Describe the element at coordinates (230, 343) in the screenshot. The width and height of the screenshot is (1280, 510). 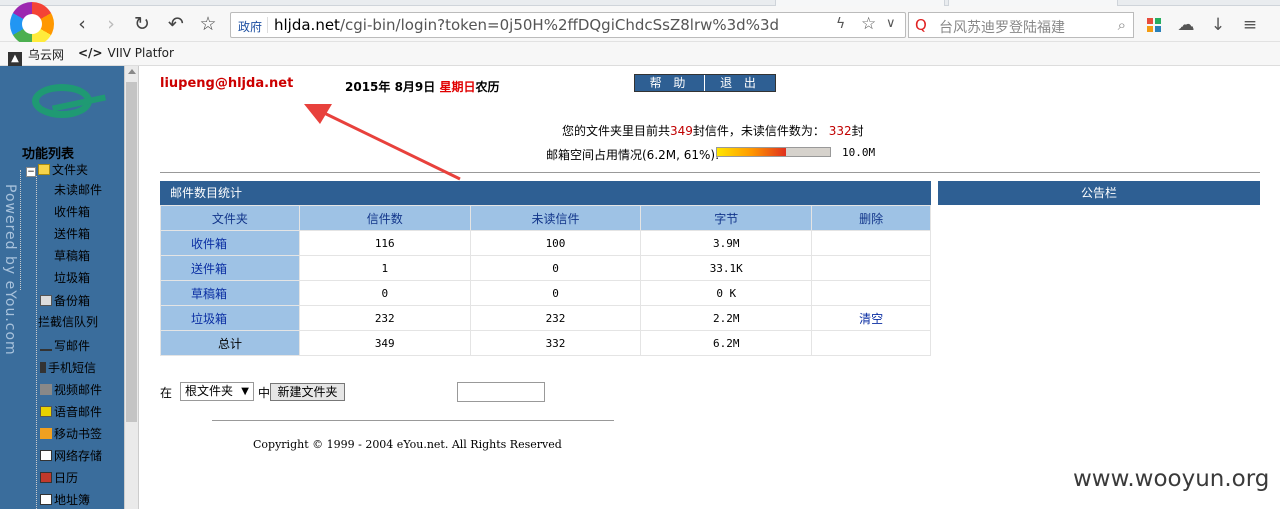
I see `total-label: 总计` at that location.